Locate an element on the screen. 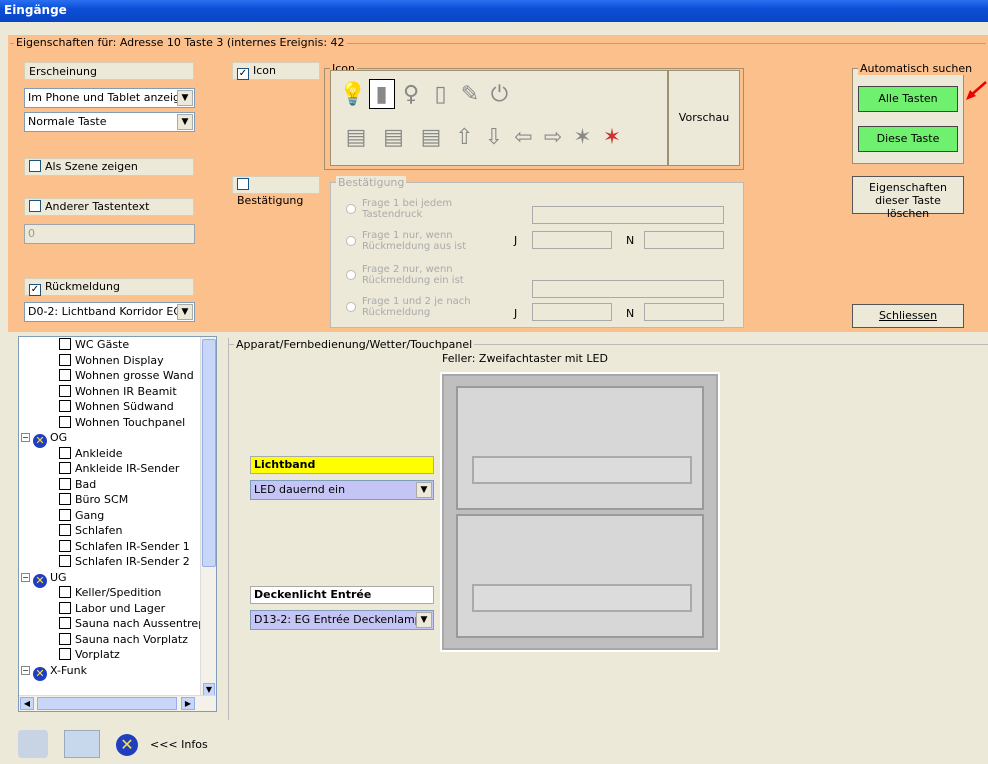 This screenshot has width=988, height=764. bulb-icon: 💡 is located at coordinates (352, 95).